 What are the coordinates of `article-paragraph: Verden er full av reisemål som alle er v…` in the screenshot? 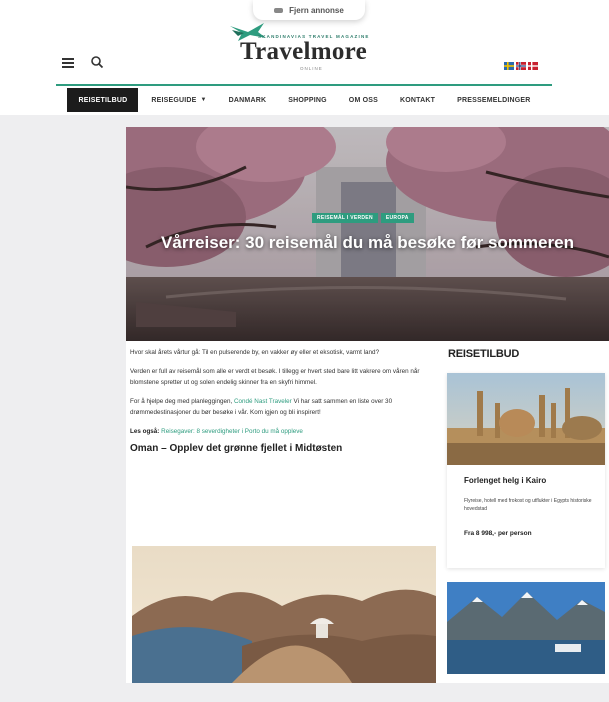 It's located at (275, 377).